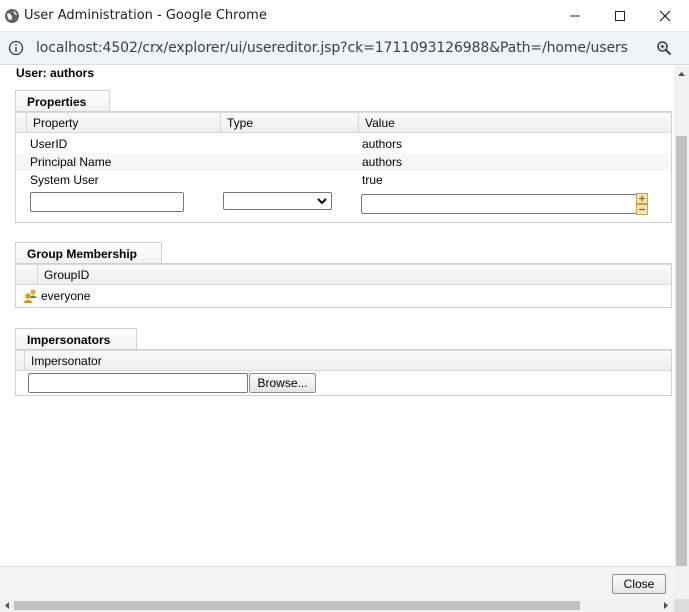  I want to click on new-value-input, so click(499, 204).